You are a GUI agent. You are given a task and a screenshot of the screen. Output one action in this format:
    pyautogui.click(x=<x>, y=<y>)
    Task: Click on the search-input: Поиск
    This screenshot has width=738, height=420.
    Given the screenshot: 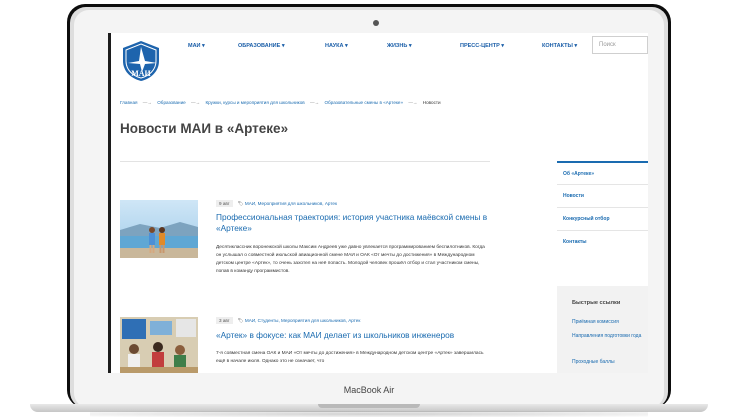 What is the action you would take?
    pyautogui.click(x=620, y=45)
    